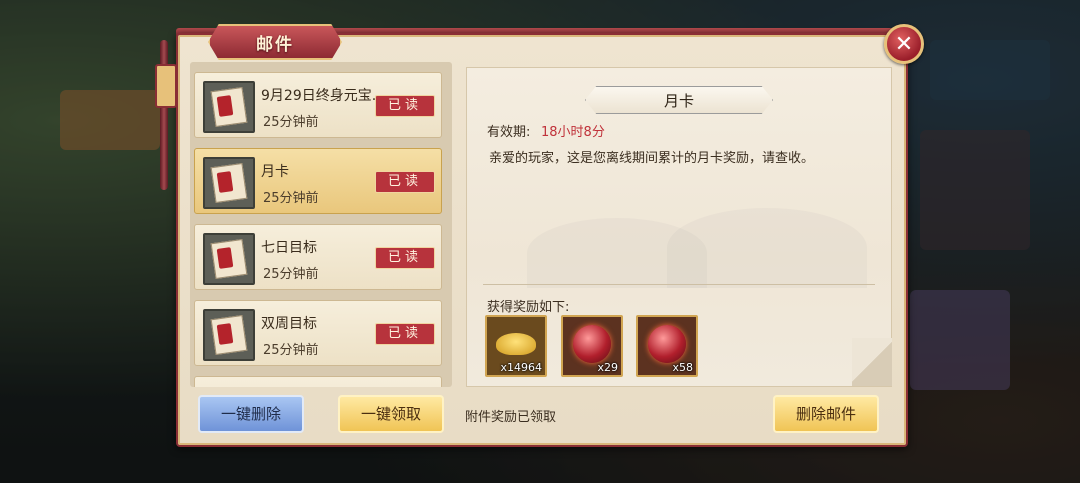  I want to click on reward-item: x14964, so click(516, 346).